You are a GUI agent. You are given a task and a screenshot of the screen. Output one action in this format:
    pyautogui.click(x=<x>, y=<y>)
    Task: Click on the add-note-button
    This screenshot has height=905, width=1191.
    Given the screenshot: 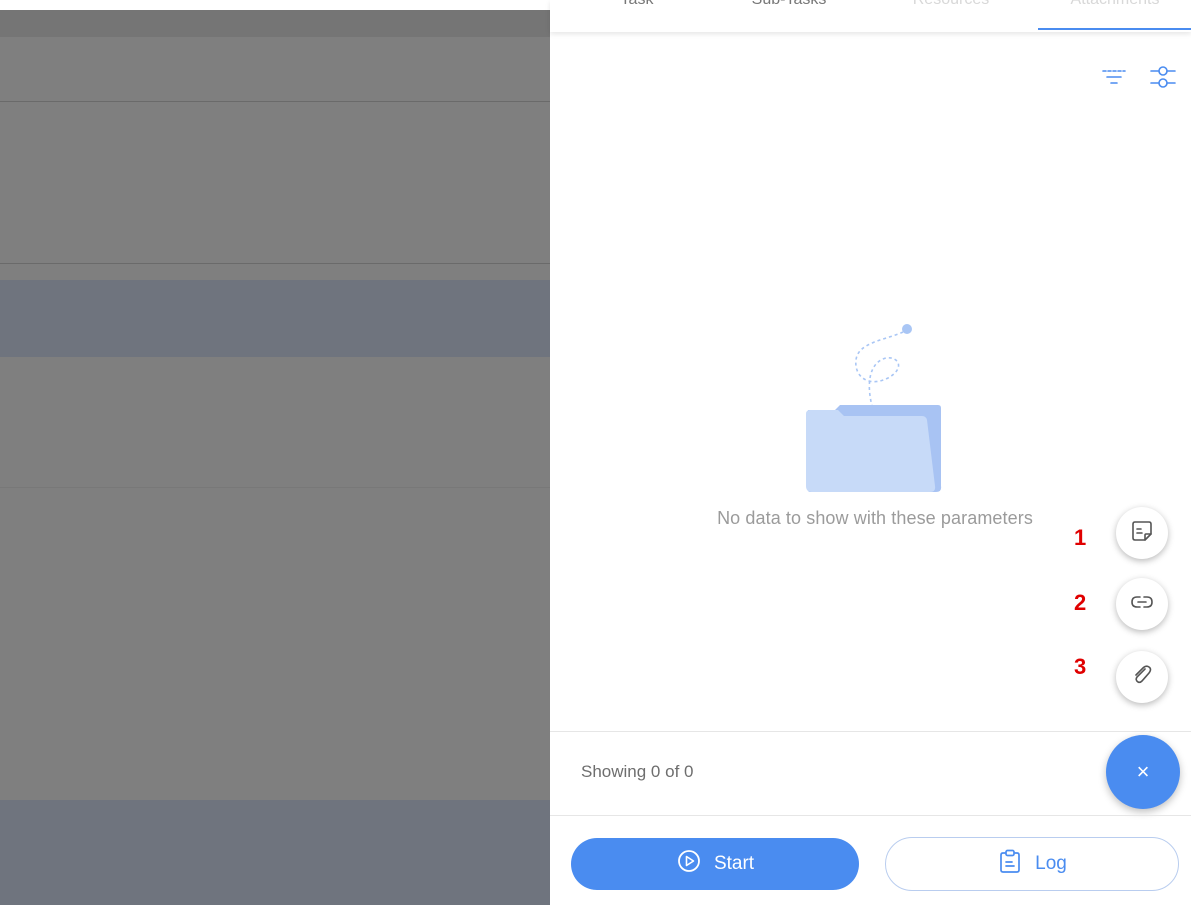 What is the action you would take?
    pyautogui.click(x=1142, y=533)
    